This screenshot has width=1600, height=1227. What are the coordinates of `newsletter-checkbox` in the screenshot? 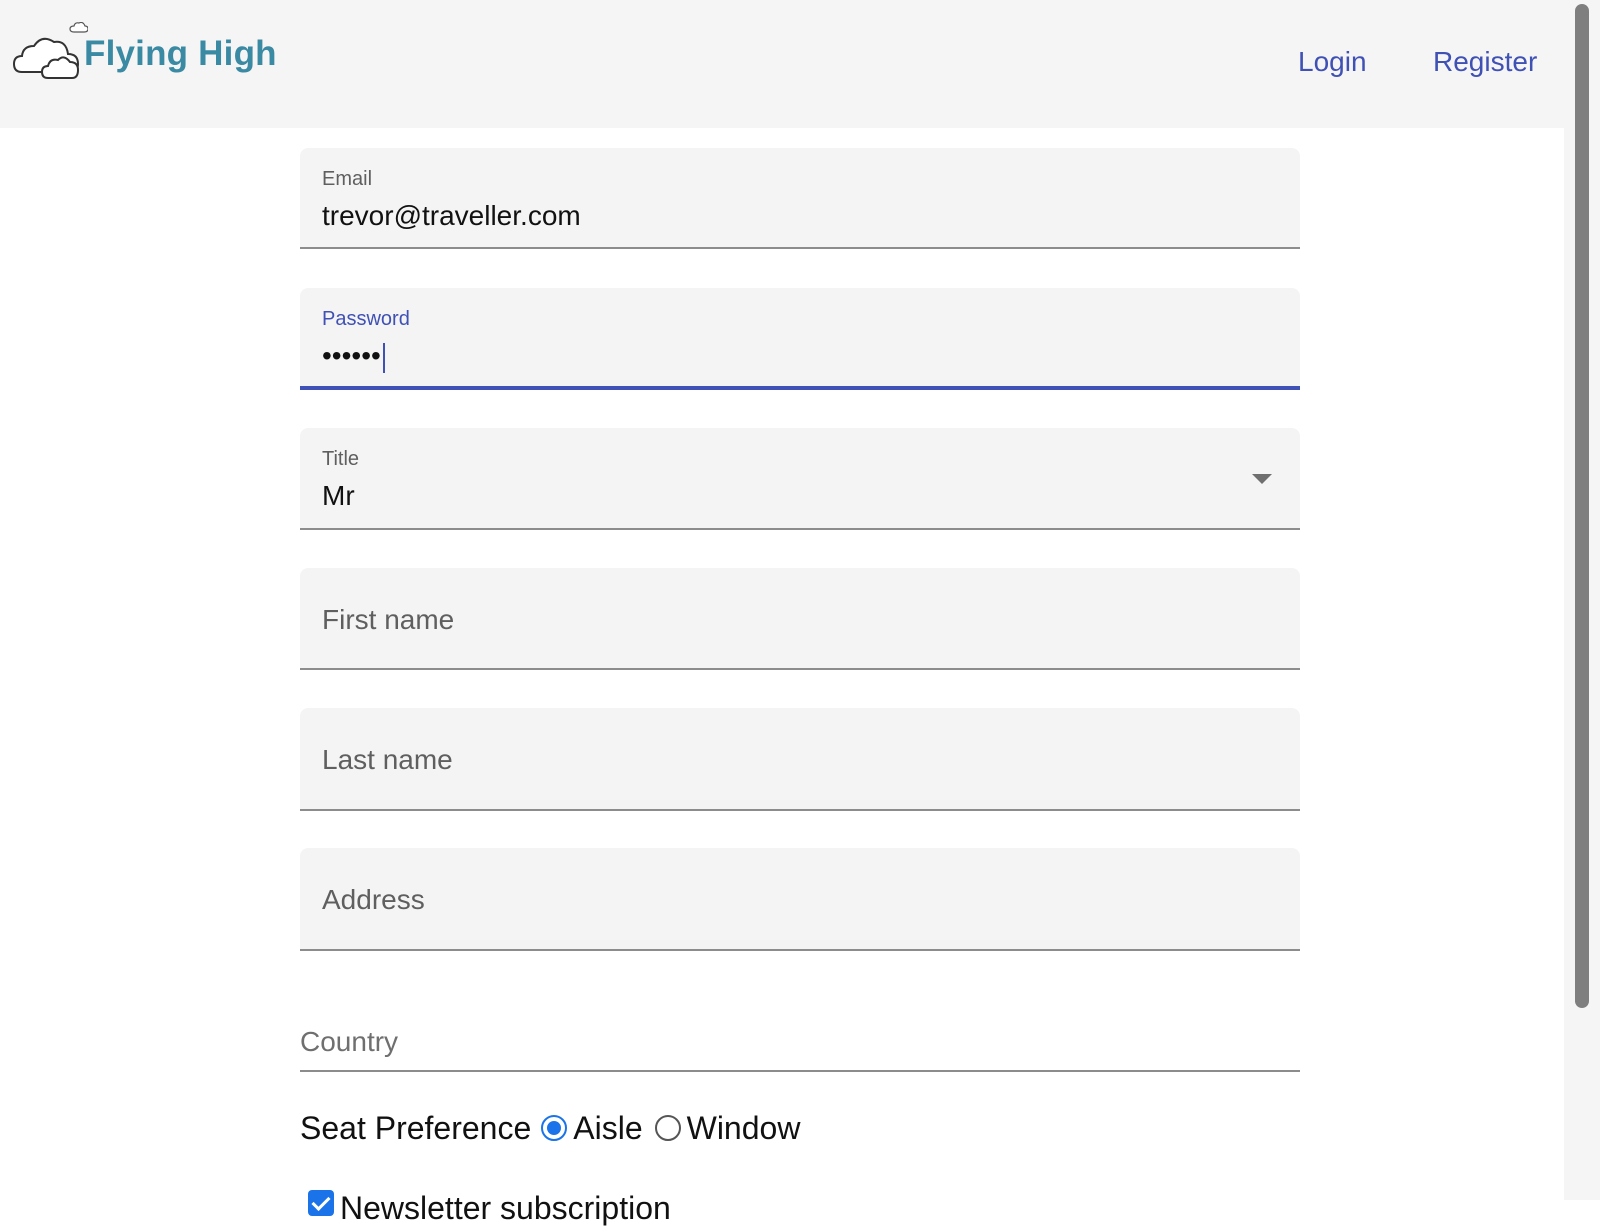 It's located at (321, 1203).